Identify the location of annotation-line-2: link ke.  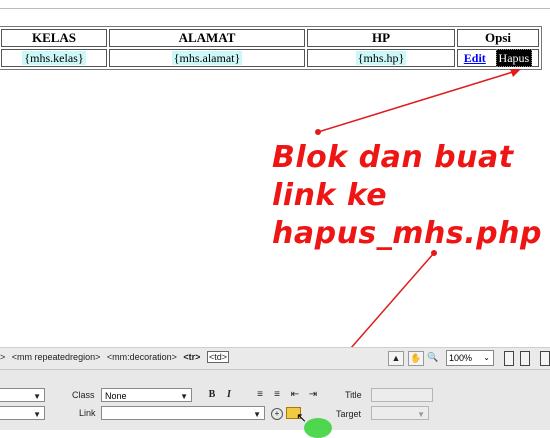
(330, 195).